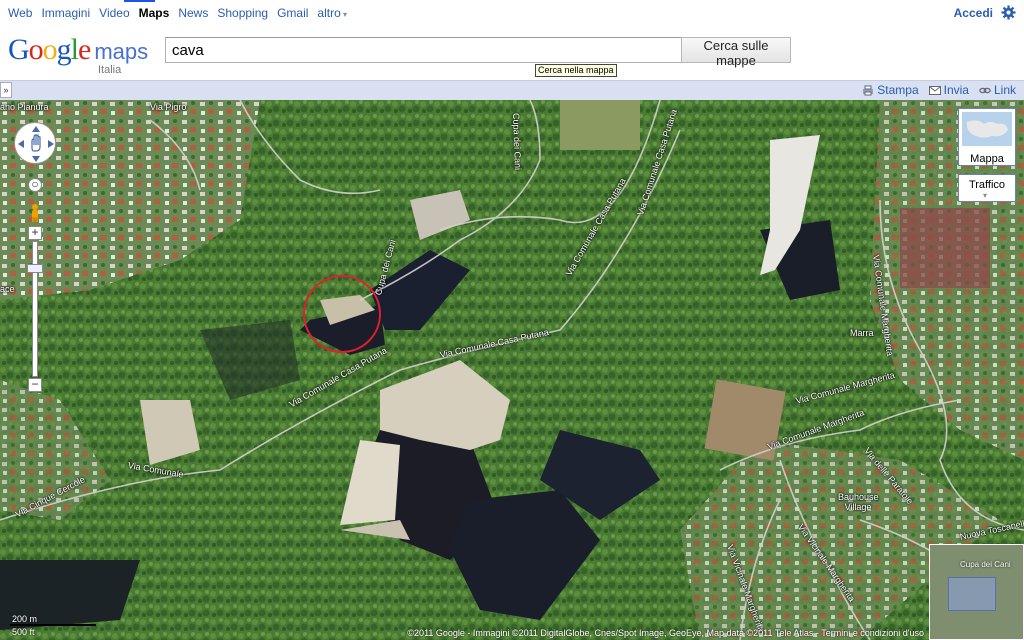 Image resolution: width=1024 pixels, height=640 pixels. Describe the element at coordinates (987, 159) in the screenshot. I see `map-type-label: Mappa` at that location.